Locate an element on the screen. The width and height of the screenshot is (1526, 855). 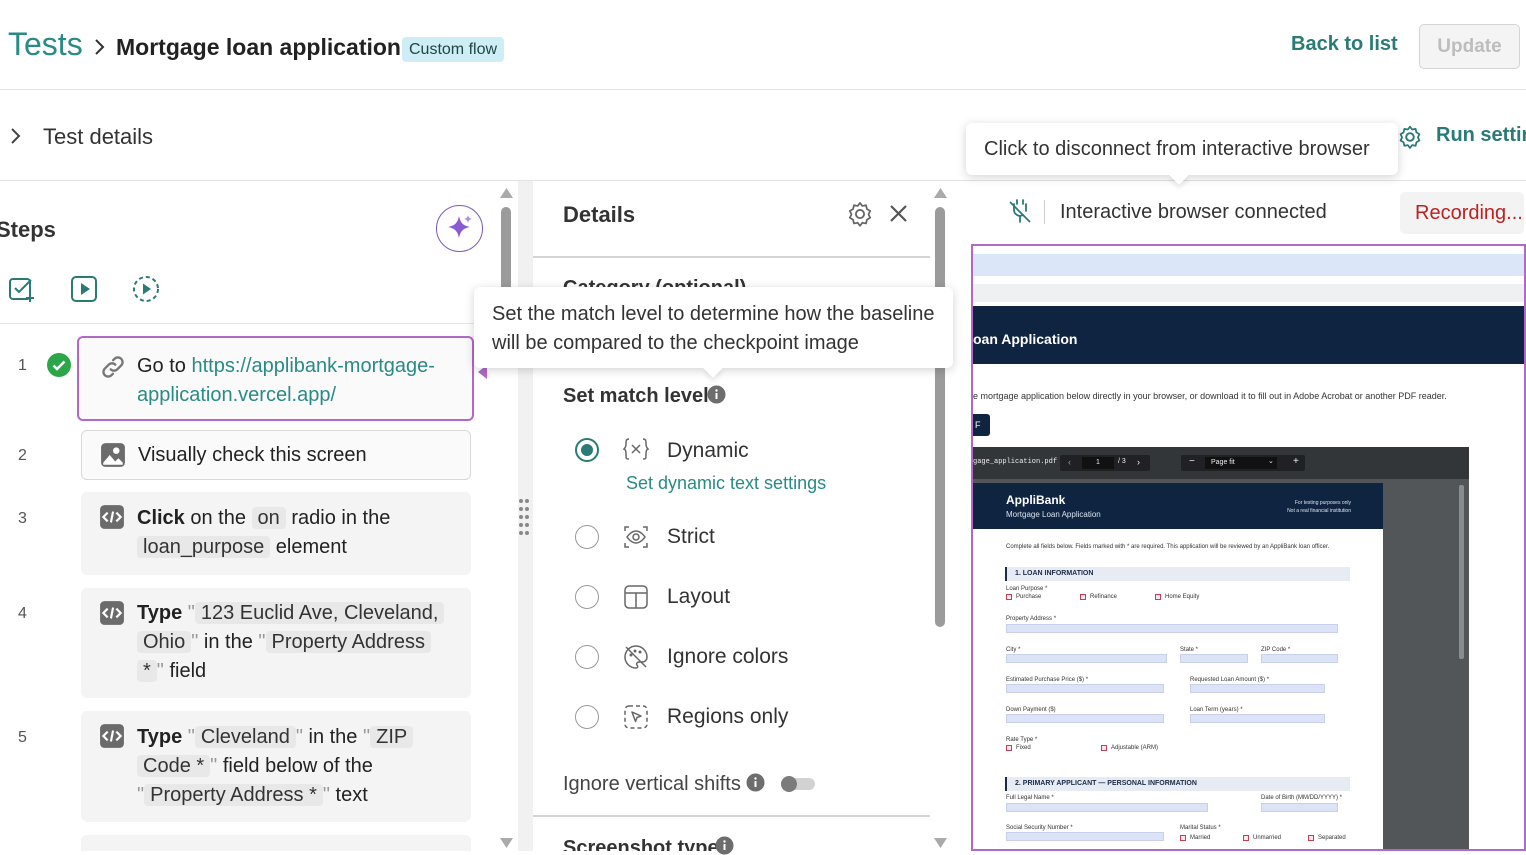
chevron-right-icon is located at coordinates (16, 136).